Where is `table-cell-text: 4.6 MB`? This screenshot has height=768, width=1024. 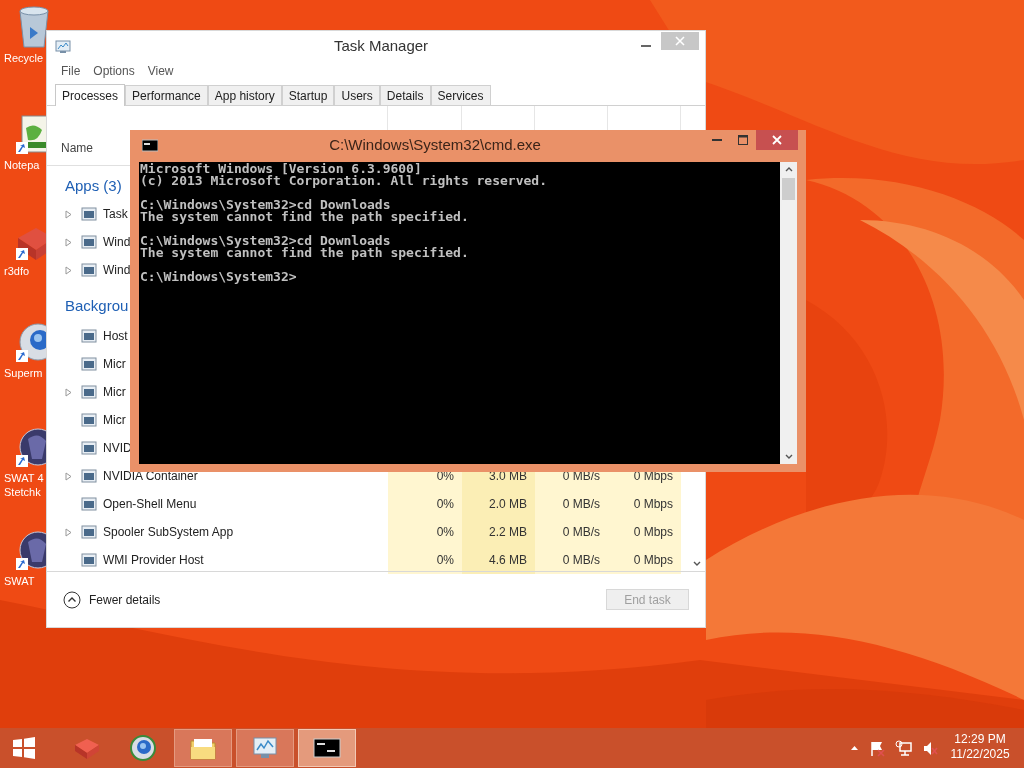 table-cell-text: 4.6 MB is located at coordinates (508, 560).